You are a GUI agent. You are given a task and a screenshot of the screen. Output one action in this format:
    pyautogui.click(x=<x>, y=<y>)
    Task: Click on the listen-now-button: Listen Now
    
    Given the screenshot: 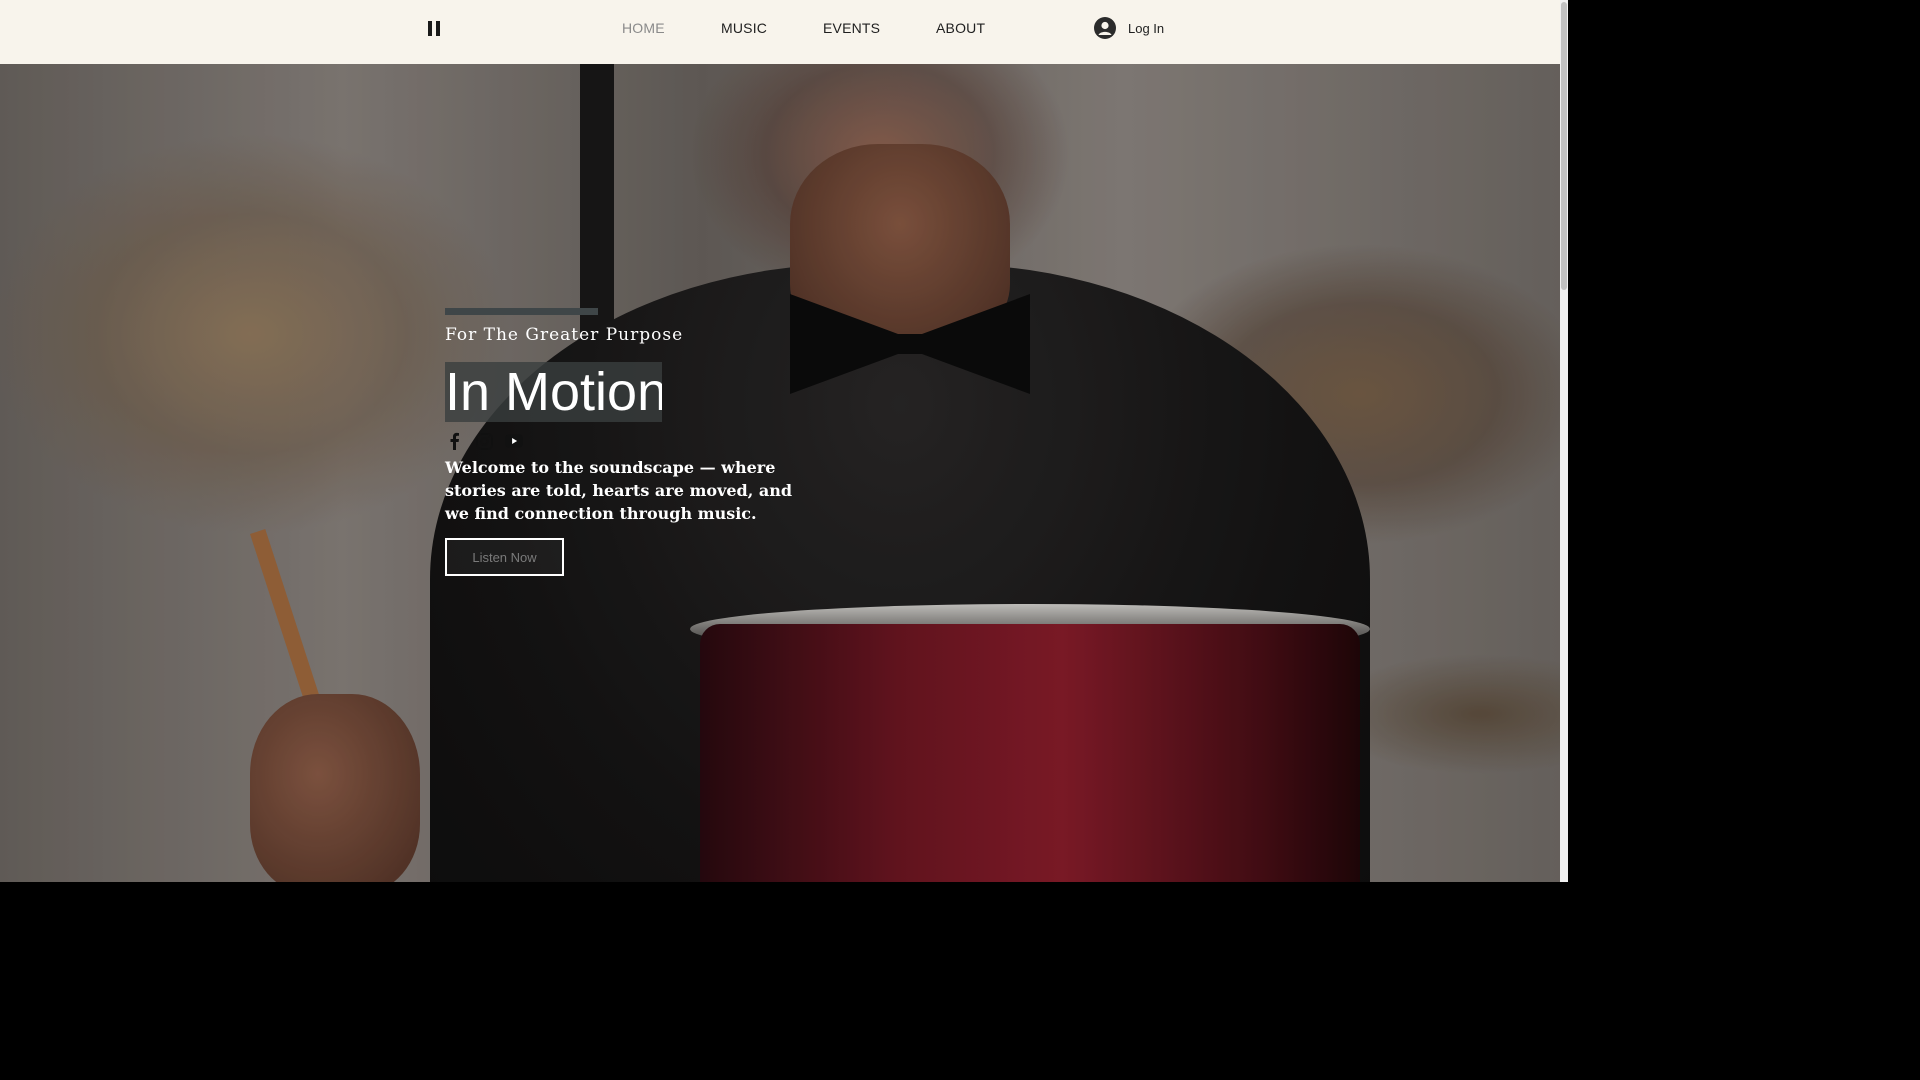 What is the action you would take?
    pyautogui.click(x=504, y=557)
    